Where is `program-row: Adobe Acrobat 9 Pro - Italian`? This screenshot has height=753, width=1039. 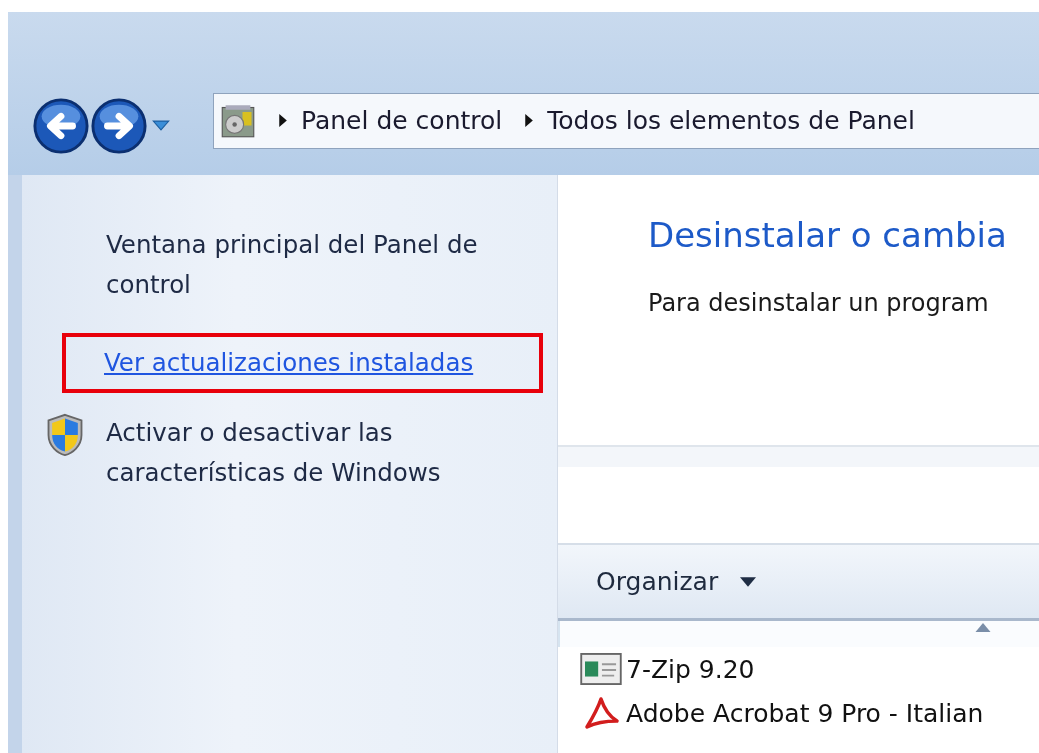 program-row: Adobe Acrobat 9 Pro - Italian is located at coordinates (798, 713).